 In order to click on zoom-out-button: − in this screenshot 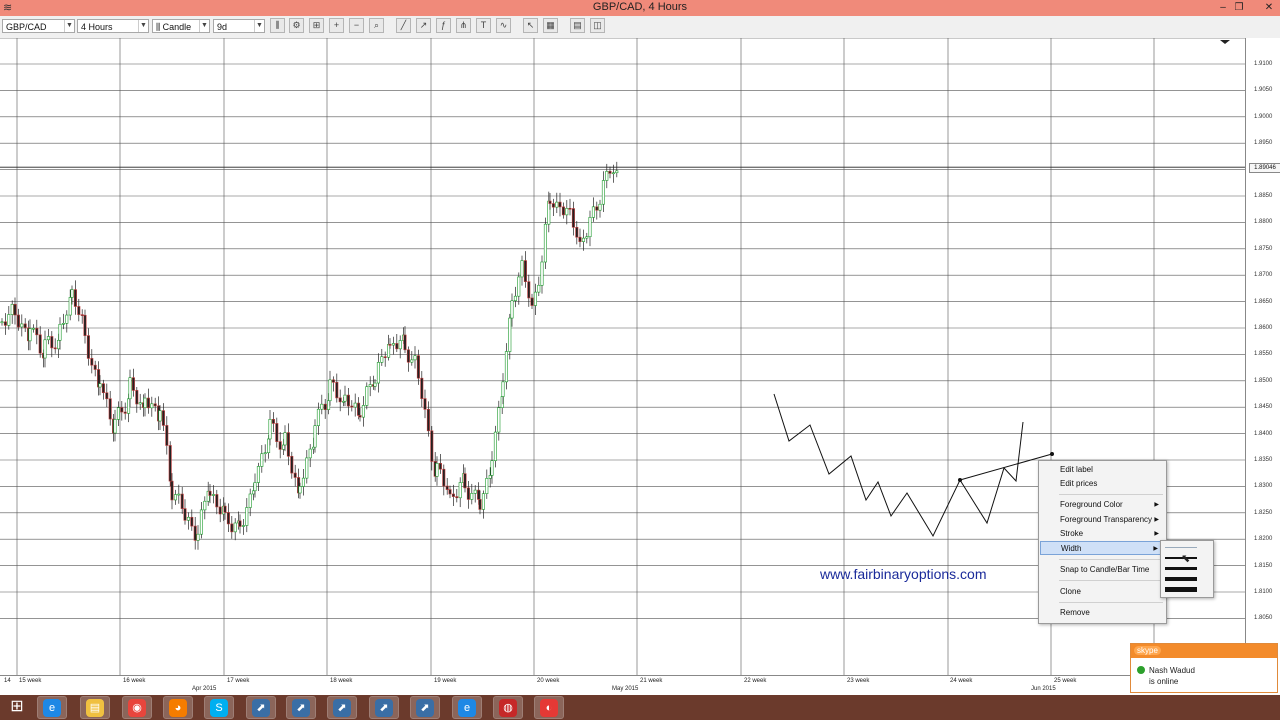, I will do `click(356, 25)`.